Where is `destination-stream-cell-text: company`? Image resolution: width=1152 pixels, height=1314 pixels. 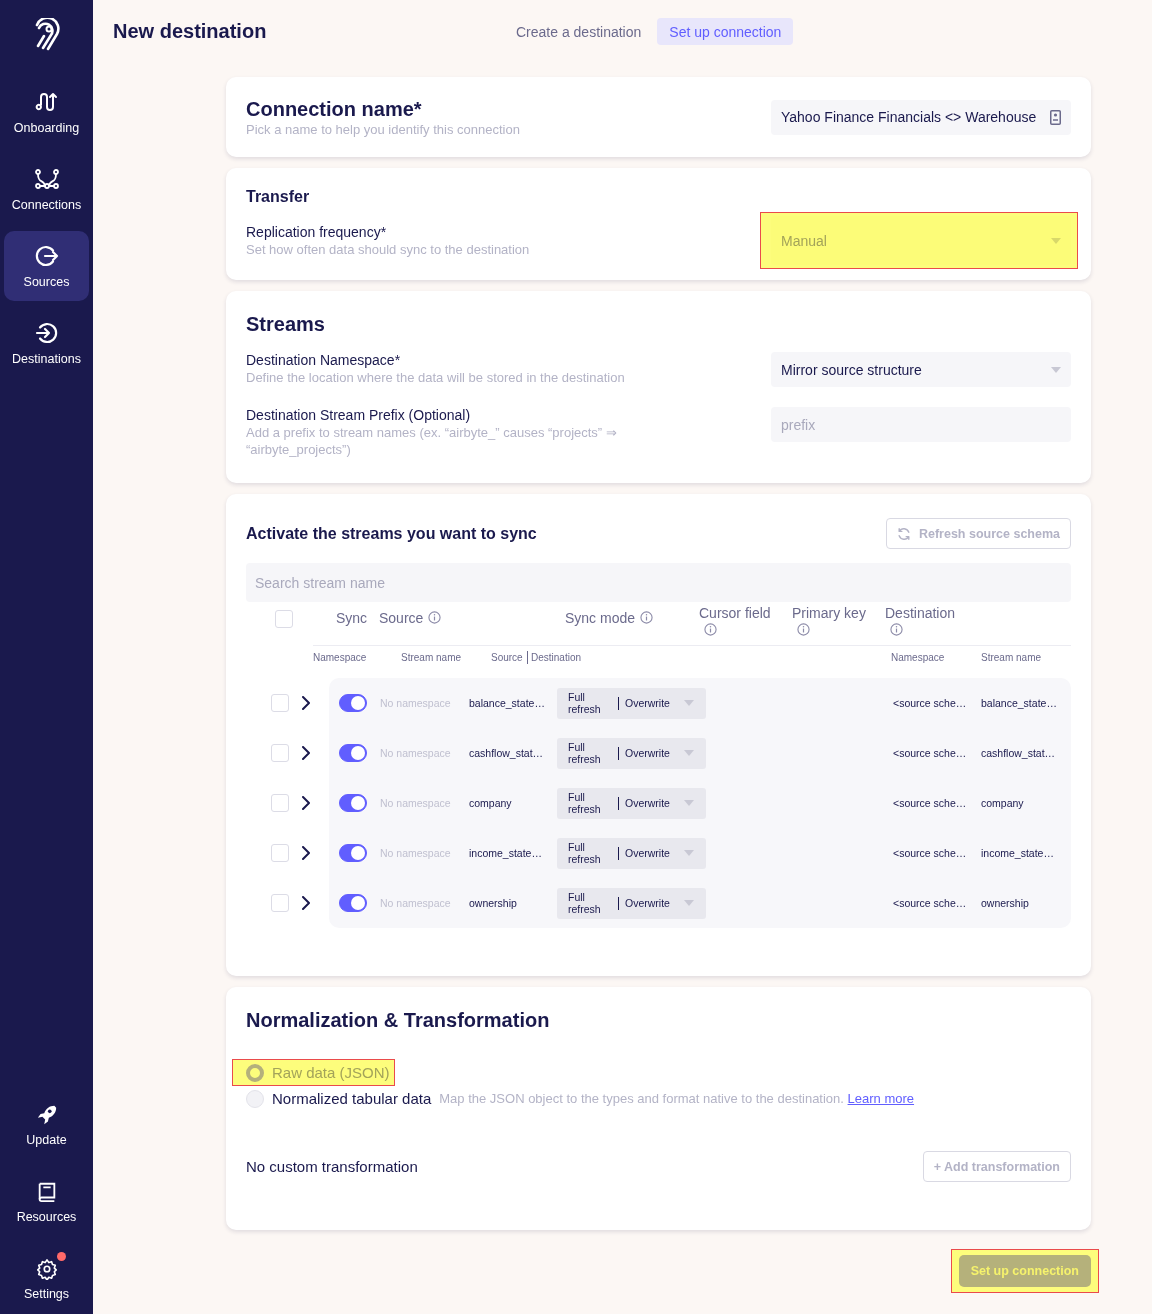 destination-stream-cell-text: company is located at coordinates (1003, 803).